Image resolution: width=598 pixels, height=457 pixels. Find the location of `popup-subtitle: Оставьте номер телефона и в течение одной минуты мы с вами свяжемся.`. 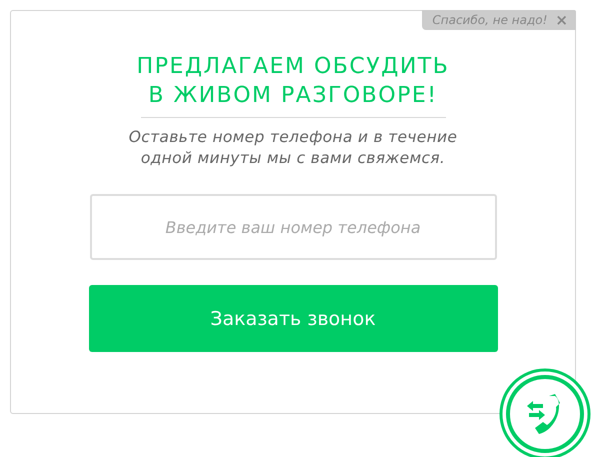

popup-subtitle: Оставьте номер телефона и в течение одной минуты мы с вами свяжемся. is located at coordinates (293, 148).